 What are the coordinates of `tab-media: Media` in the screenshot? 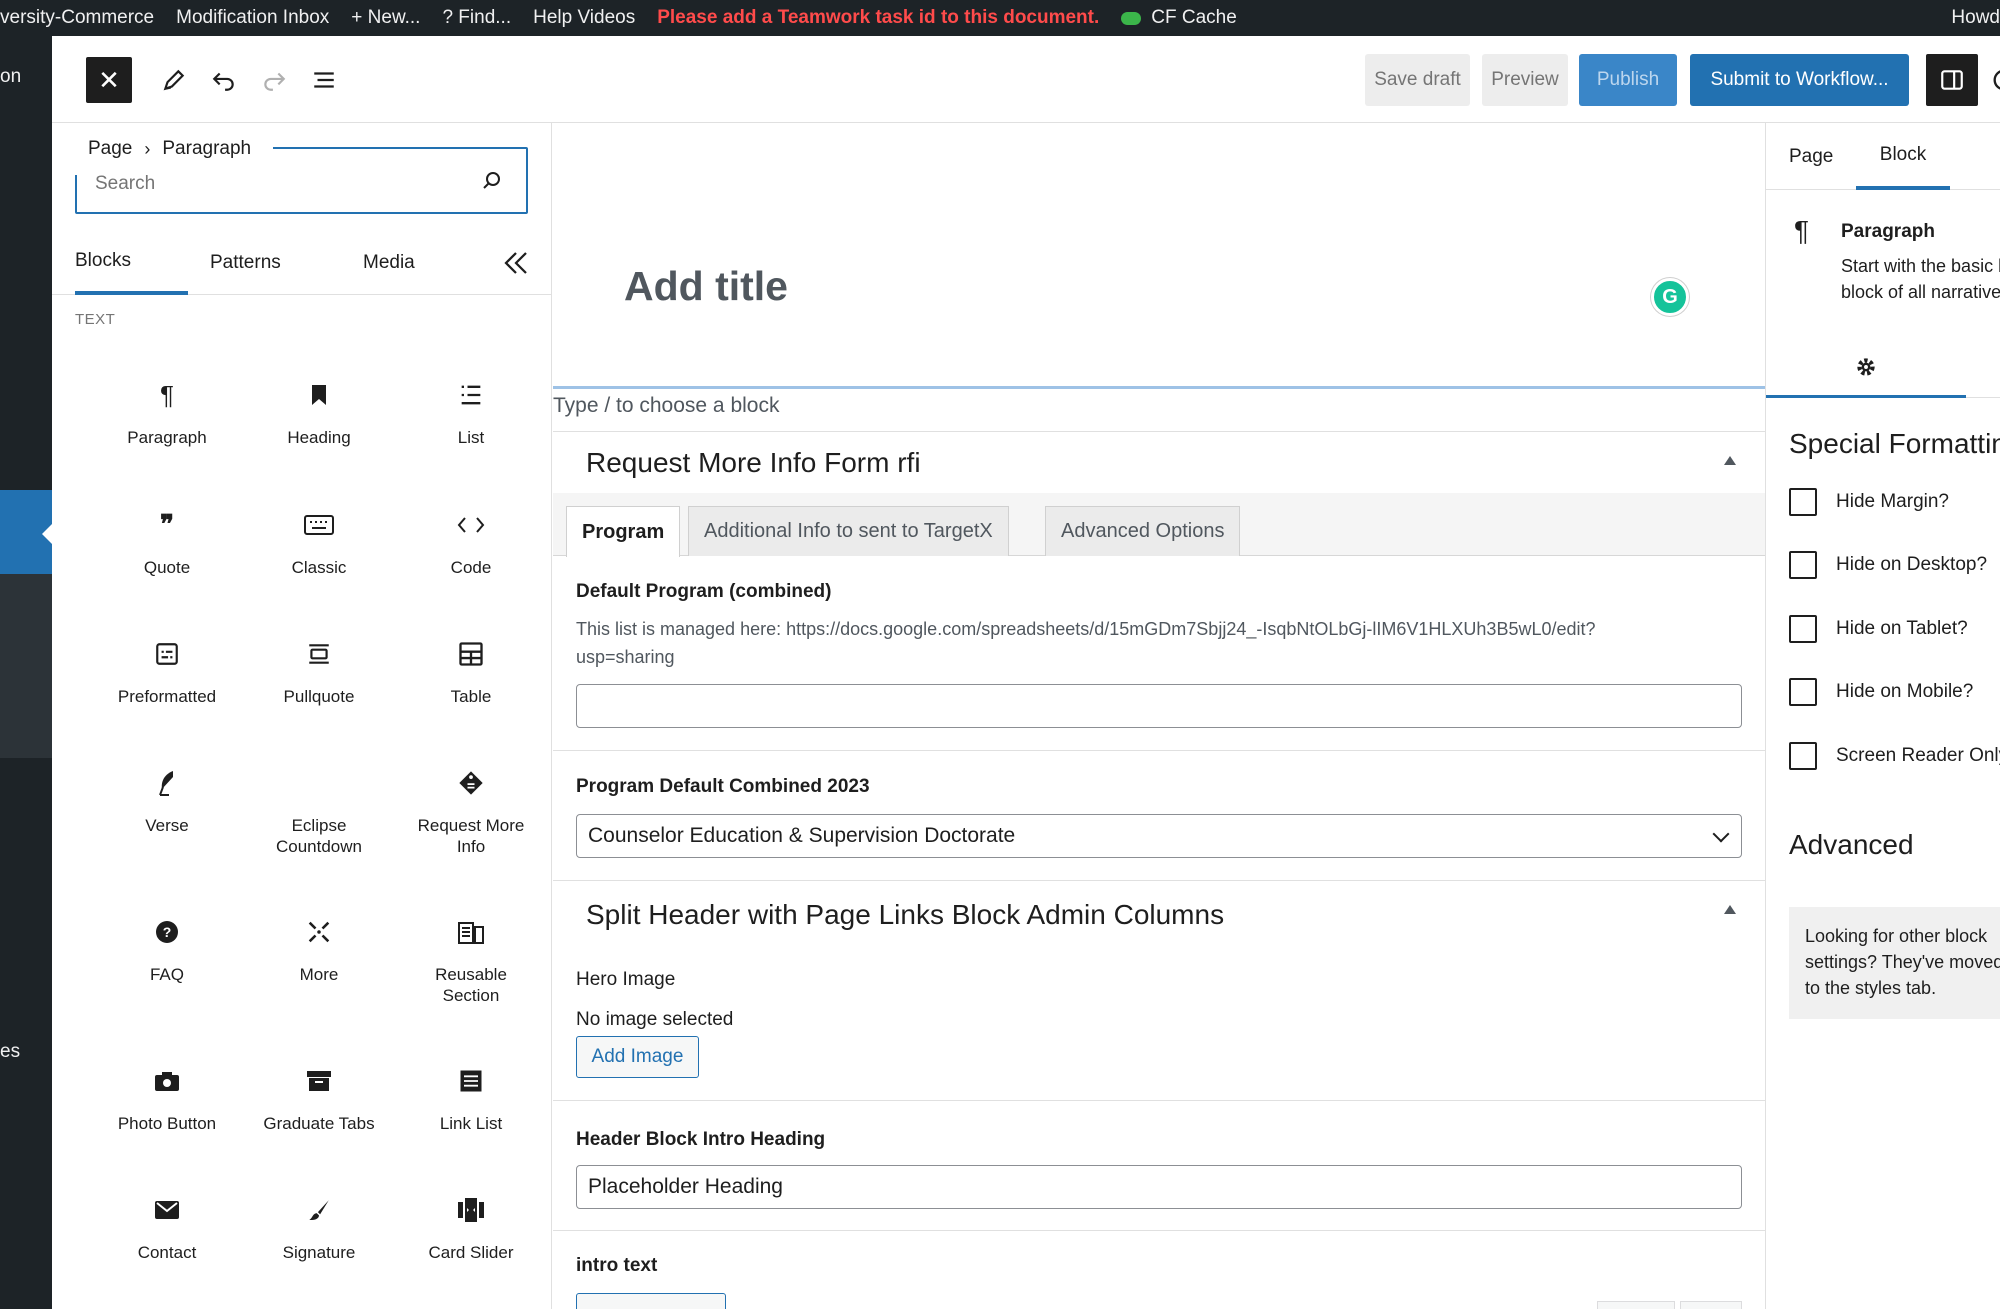 It's located at (389, 263).